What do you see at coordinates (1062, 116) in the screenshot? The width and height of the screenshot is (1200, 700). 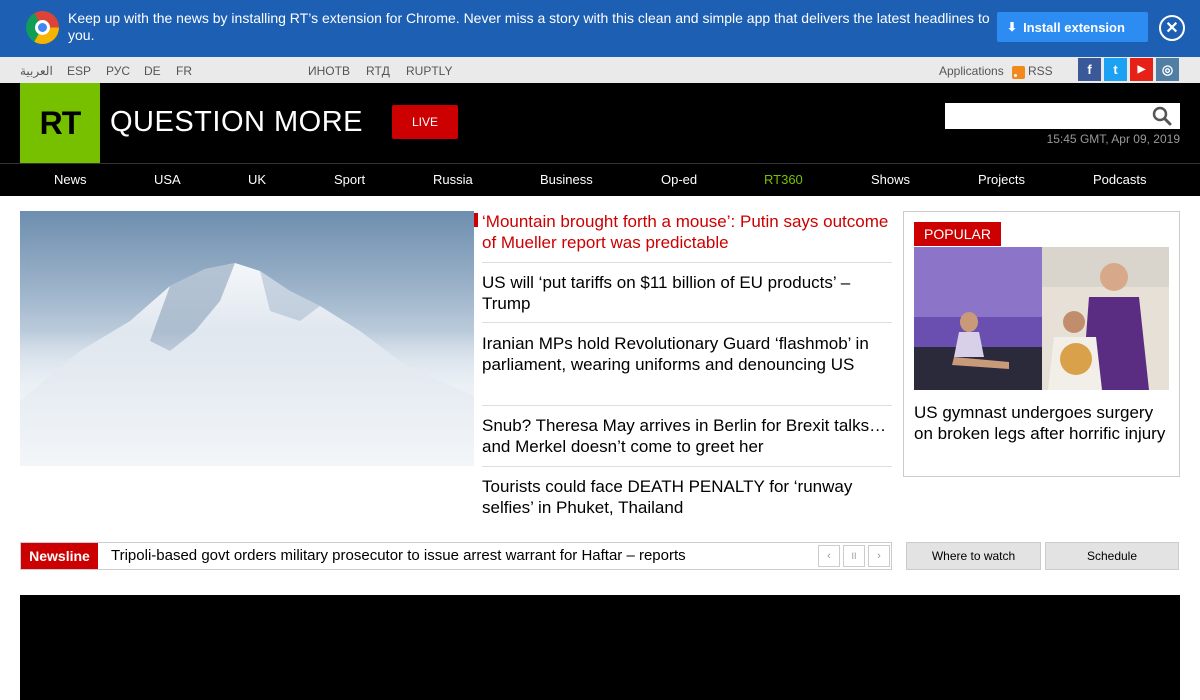 I see `search-input` at bounding box center [1062, 116].